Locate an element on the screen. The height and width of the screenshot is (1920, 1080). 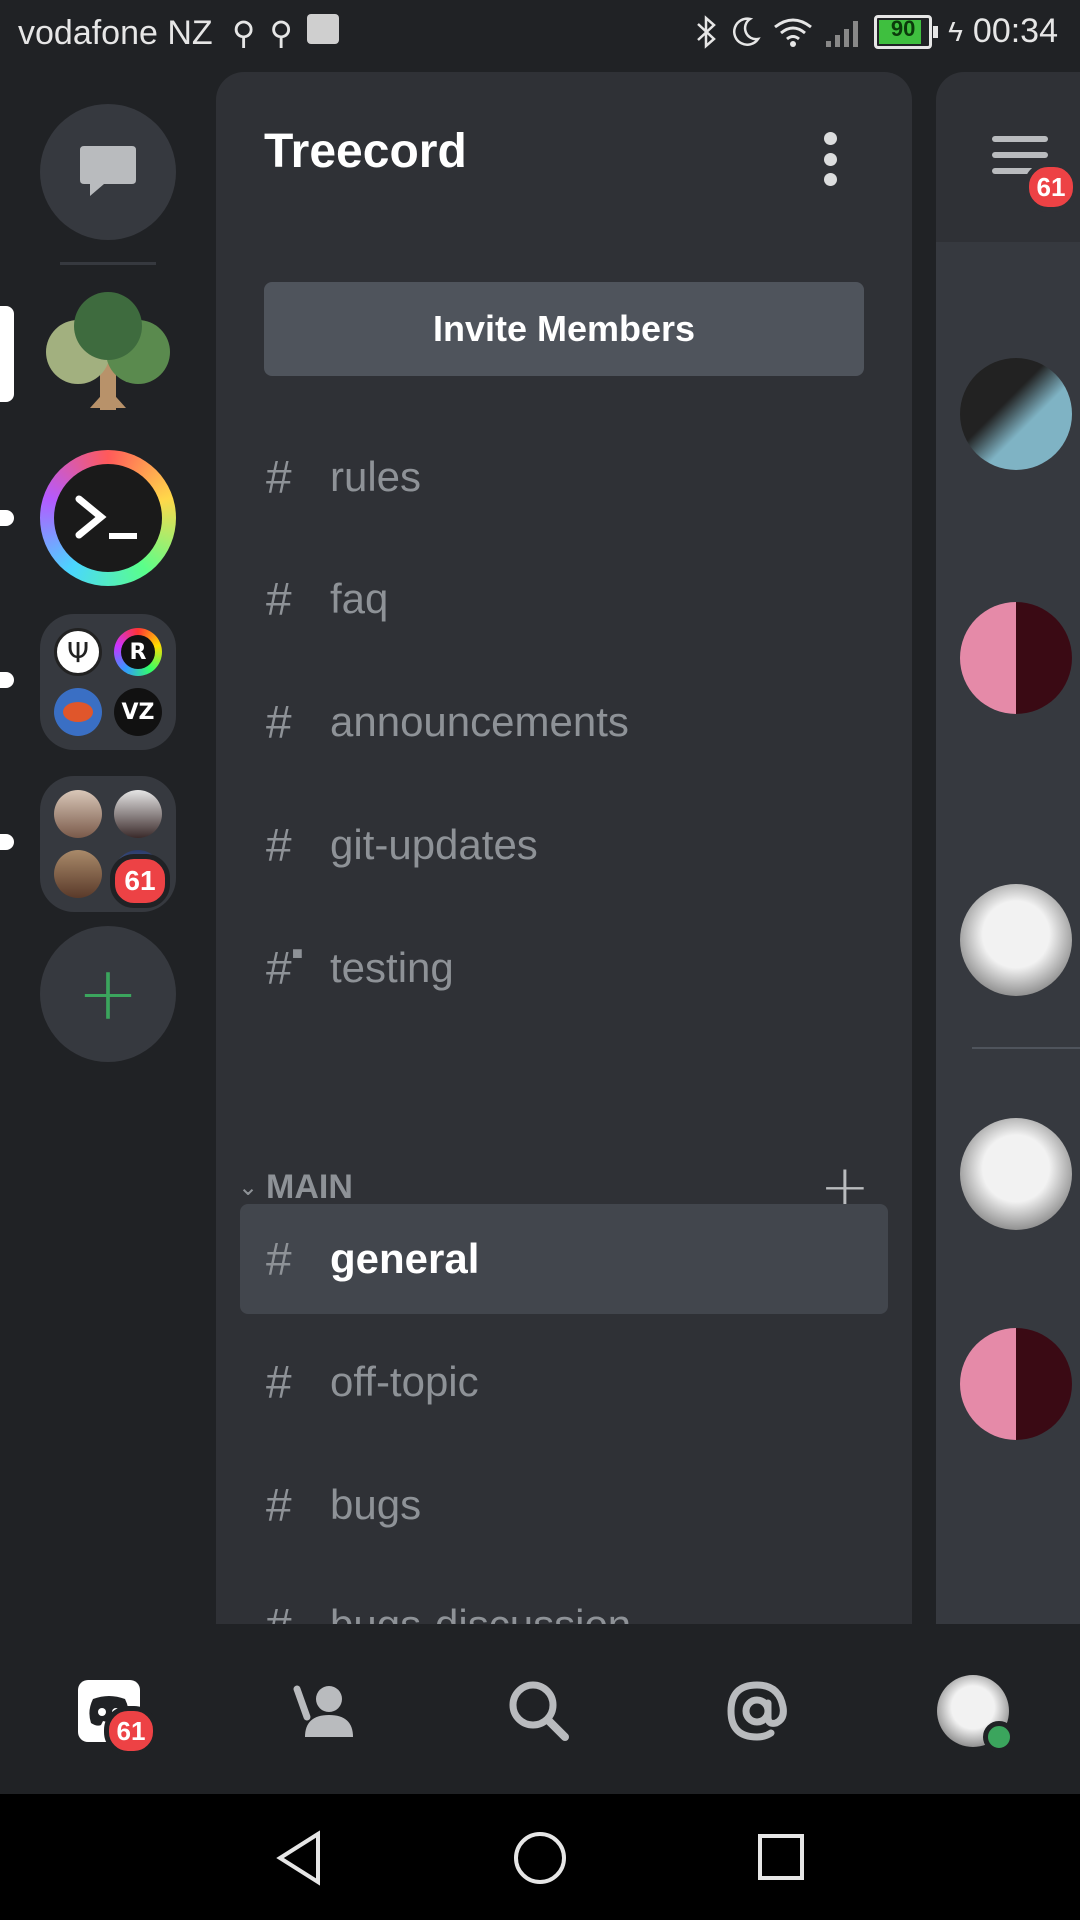
server-folder-anime: 61 is located at coordinates (108, 844).